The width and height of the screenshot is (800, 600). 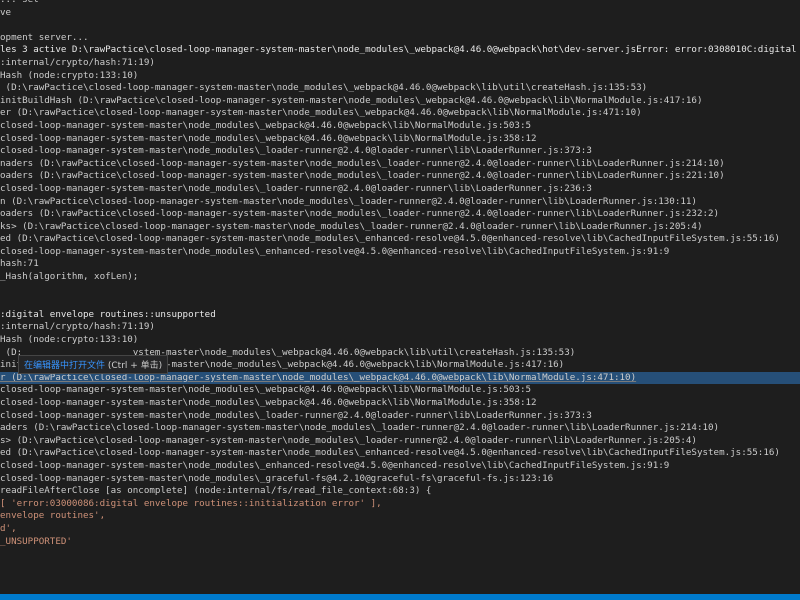 What do you see at coordinates (8, 528) in the screenshot?
I see `terminal-line: d',` at bounding box center [8, 528].